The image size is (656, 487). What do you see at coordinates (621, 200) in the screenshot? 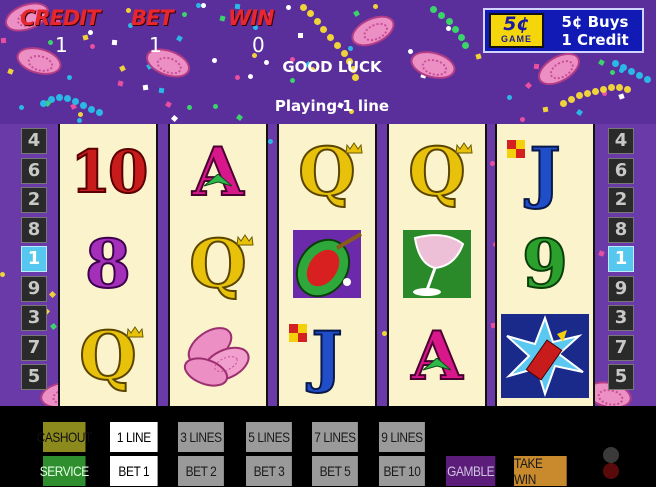
I see `right-line-2-indicator: 2` at bounding box center [621, 200].